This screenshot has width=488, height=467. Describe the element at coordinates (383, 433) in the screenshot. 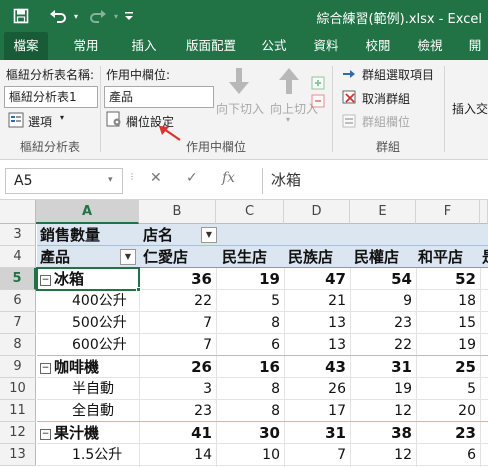

I see `pivot-value-cell: 38` at that location.